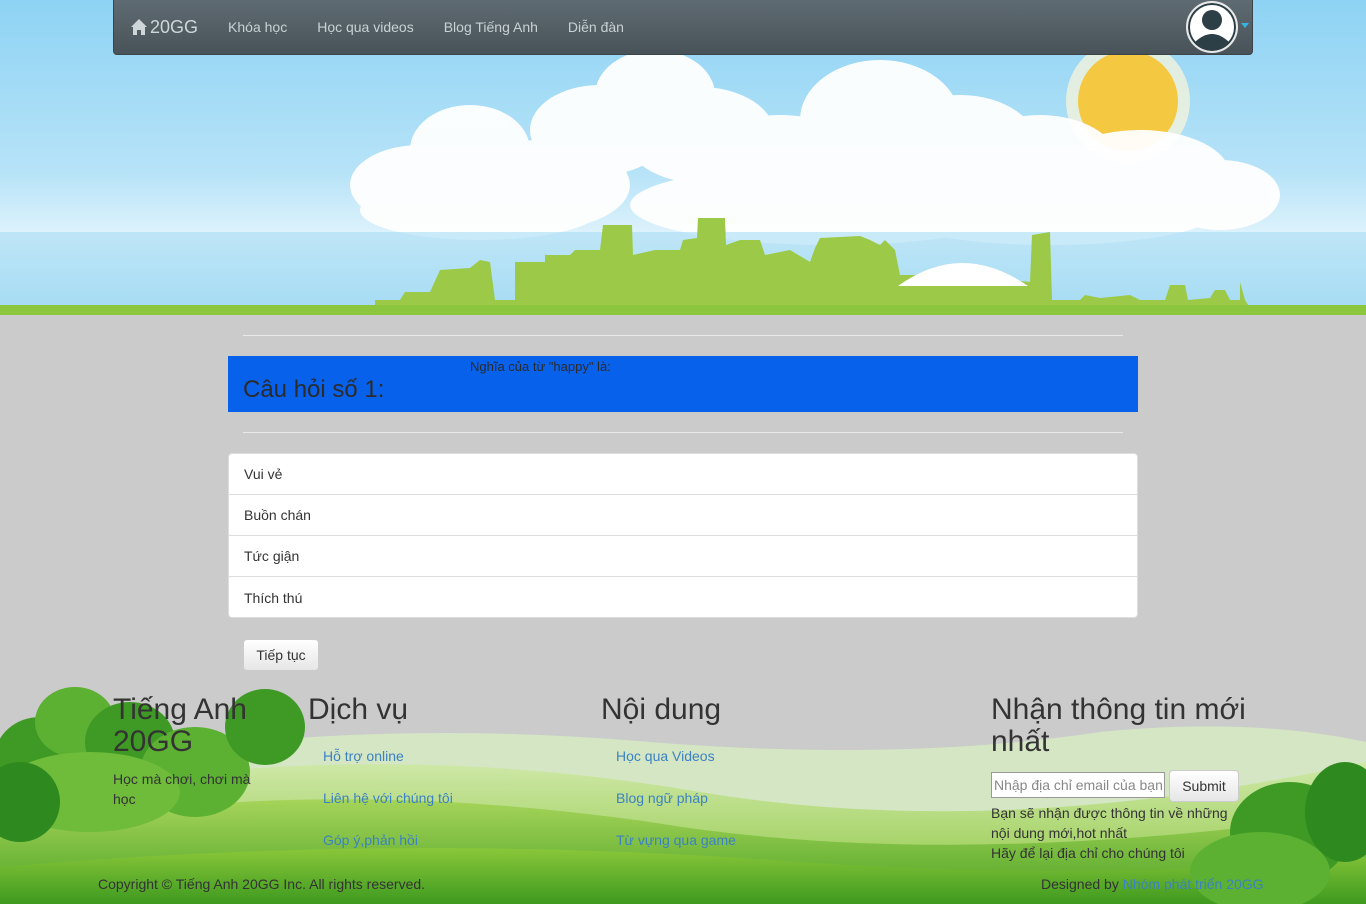  What do you see at coordinates (370, 840) in the screenshot?
I see `footer-link-feedback: Góp ý,phản hồi` at bounding box center [370, 840].